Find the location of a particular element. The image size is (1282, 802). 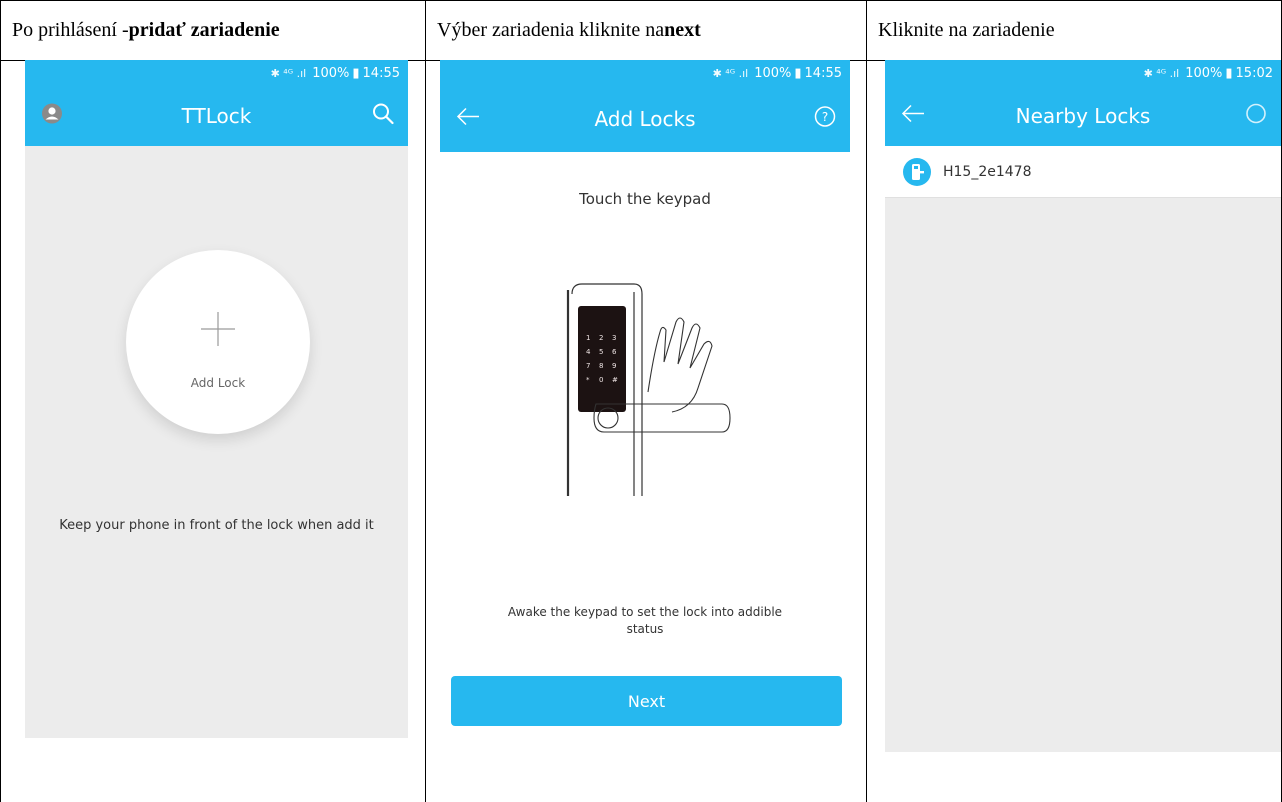

header-bold-text: next is located at coordinates (682, 29).